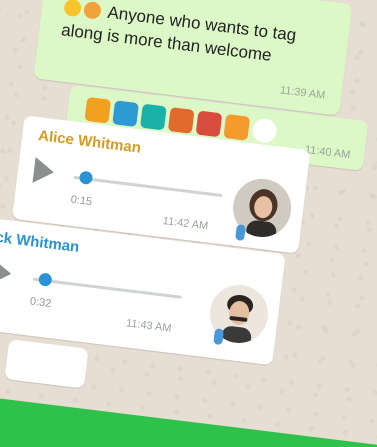  Describe the element at coordinates (302, 93) in the screenshot. I see `message-time: 11:39 AM` at that location.